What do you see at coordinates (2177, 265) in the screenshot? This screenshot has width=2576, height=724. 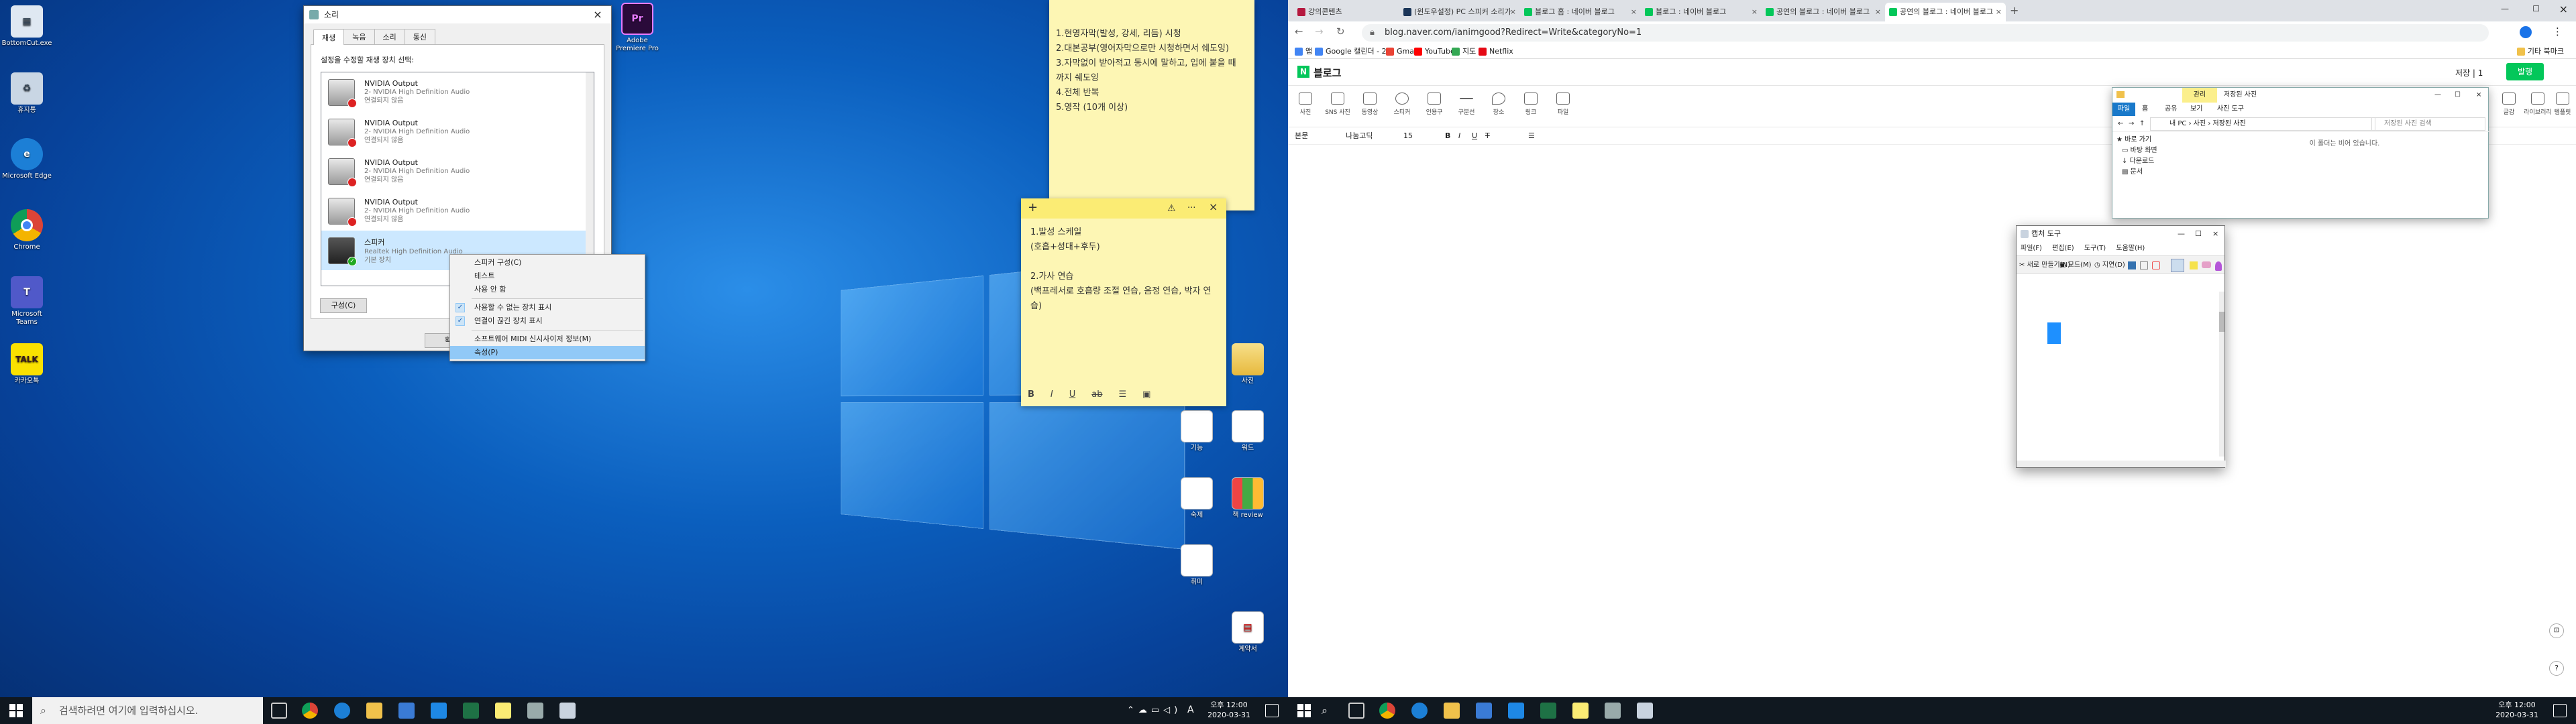 I see `pen-icon` at bounding box center [2177, 265].